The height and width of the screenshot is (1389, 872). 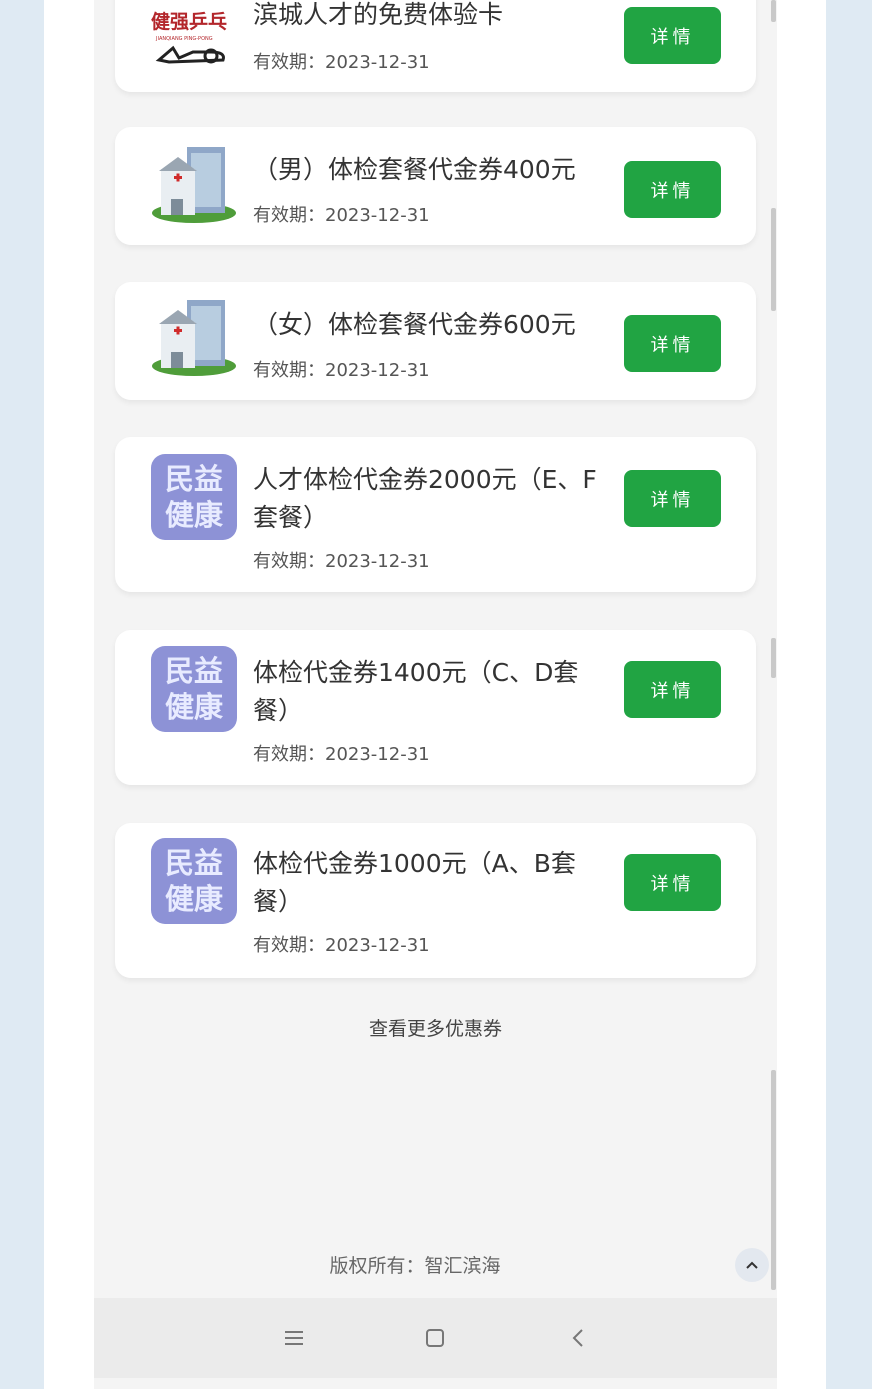 I want to click on coupon-title: 体检代金券1400元（C、D套餐）, so click(x=416, y=691).